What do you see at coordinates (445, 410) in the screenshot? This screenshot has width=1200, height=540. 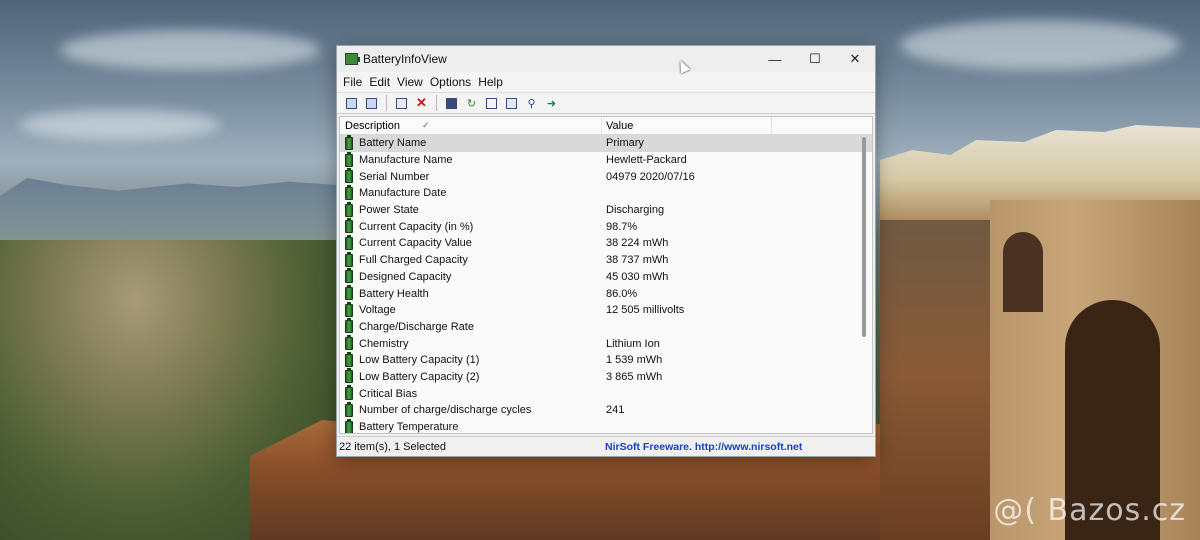 I see `row-label: Number of charge/discharge cycles` at bounding box center [445, 410].